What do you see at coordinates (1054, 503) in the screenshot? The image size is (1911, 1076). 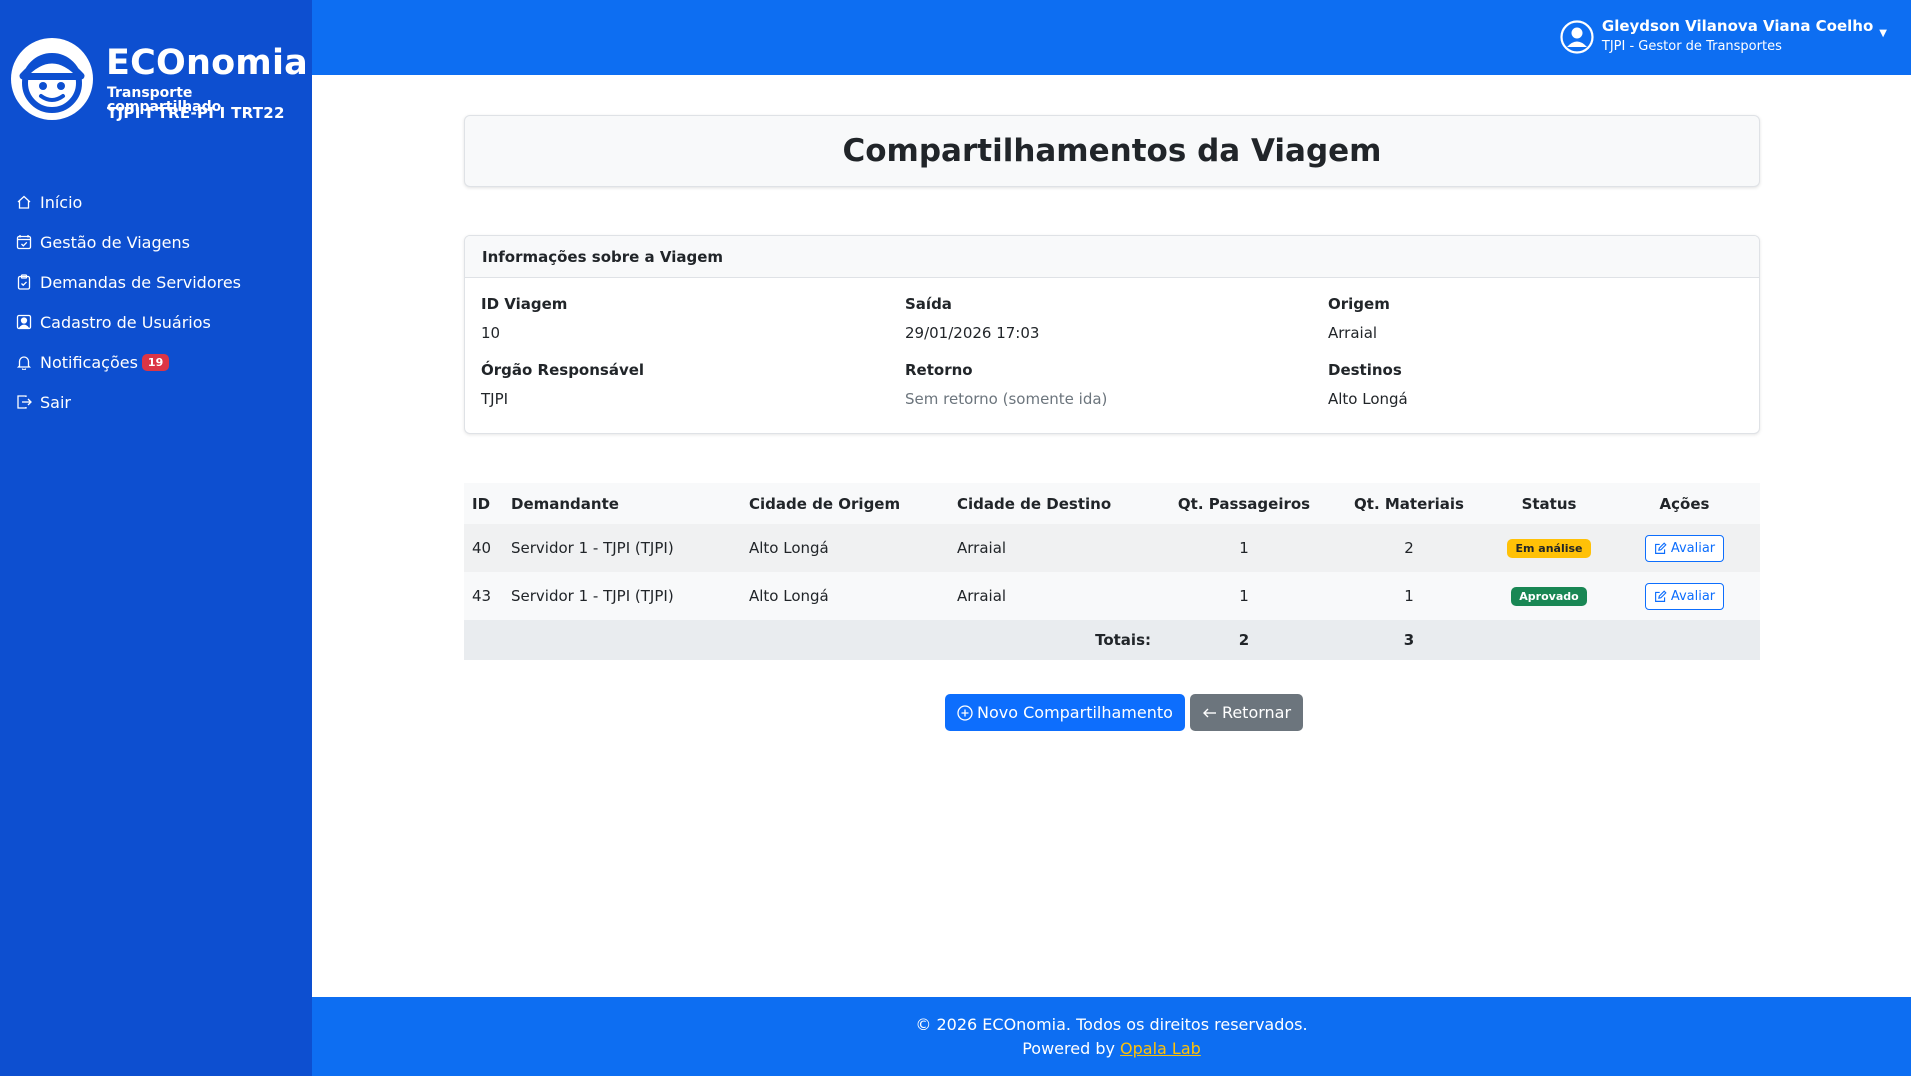 I see `column-header-destino: Cidade de Destino` at bounding box center [1054, 503].